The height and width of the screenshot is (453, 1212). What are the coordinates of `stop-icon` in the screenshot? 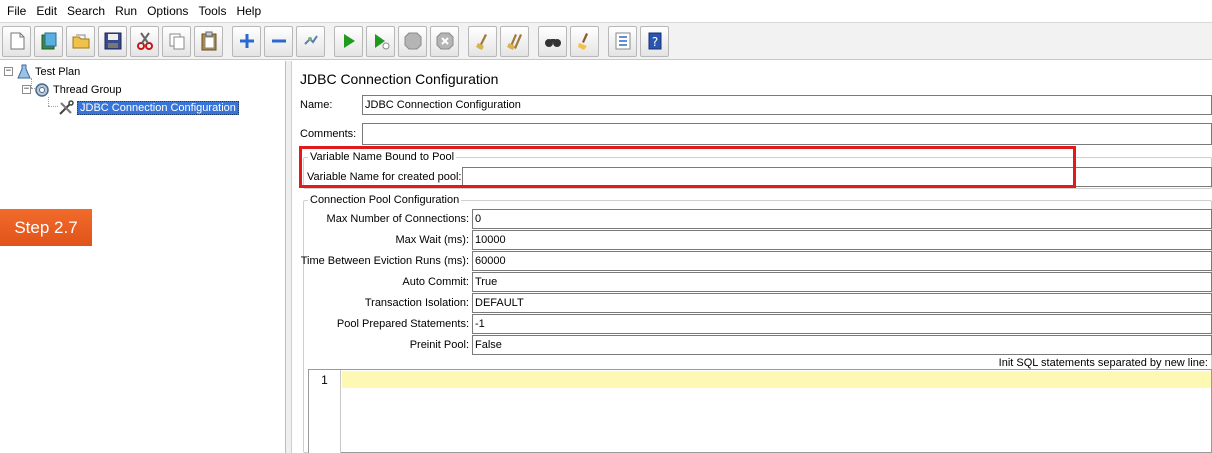 It's located at (412, 41).